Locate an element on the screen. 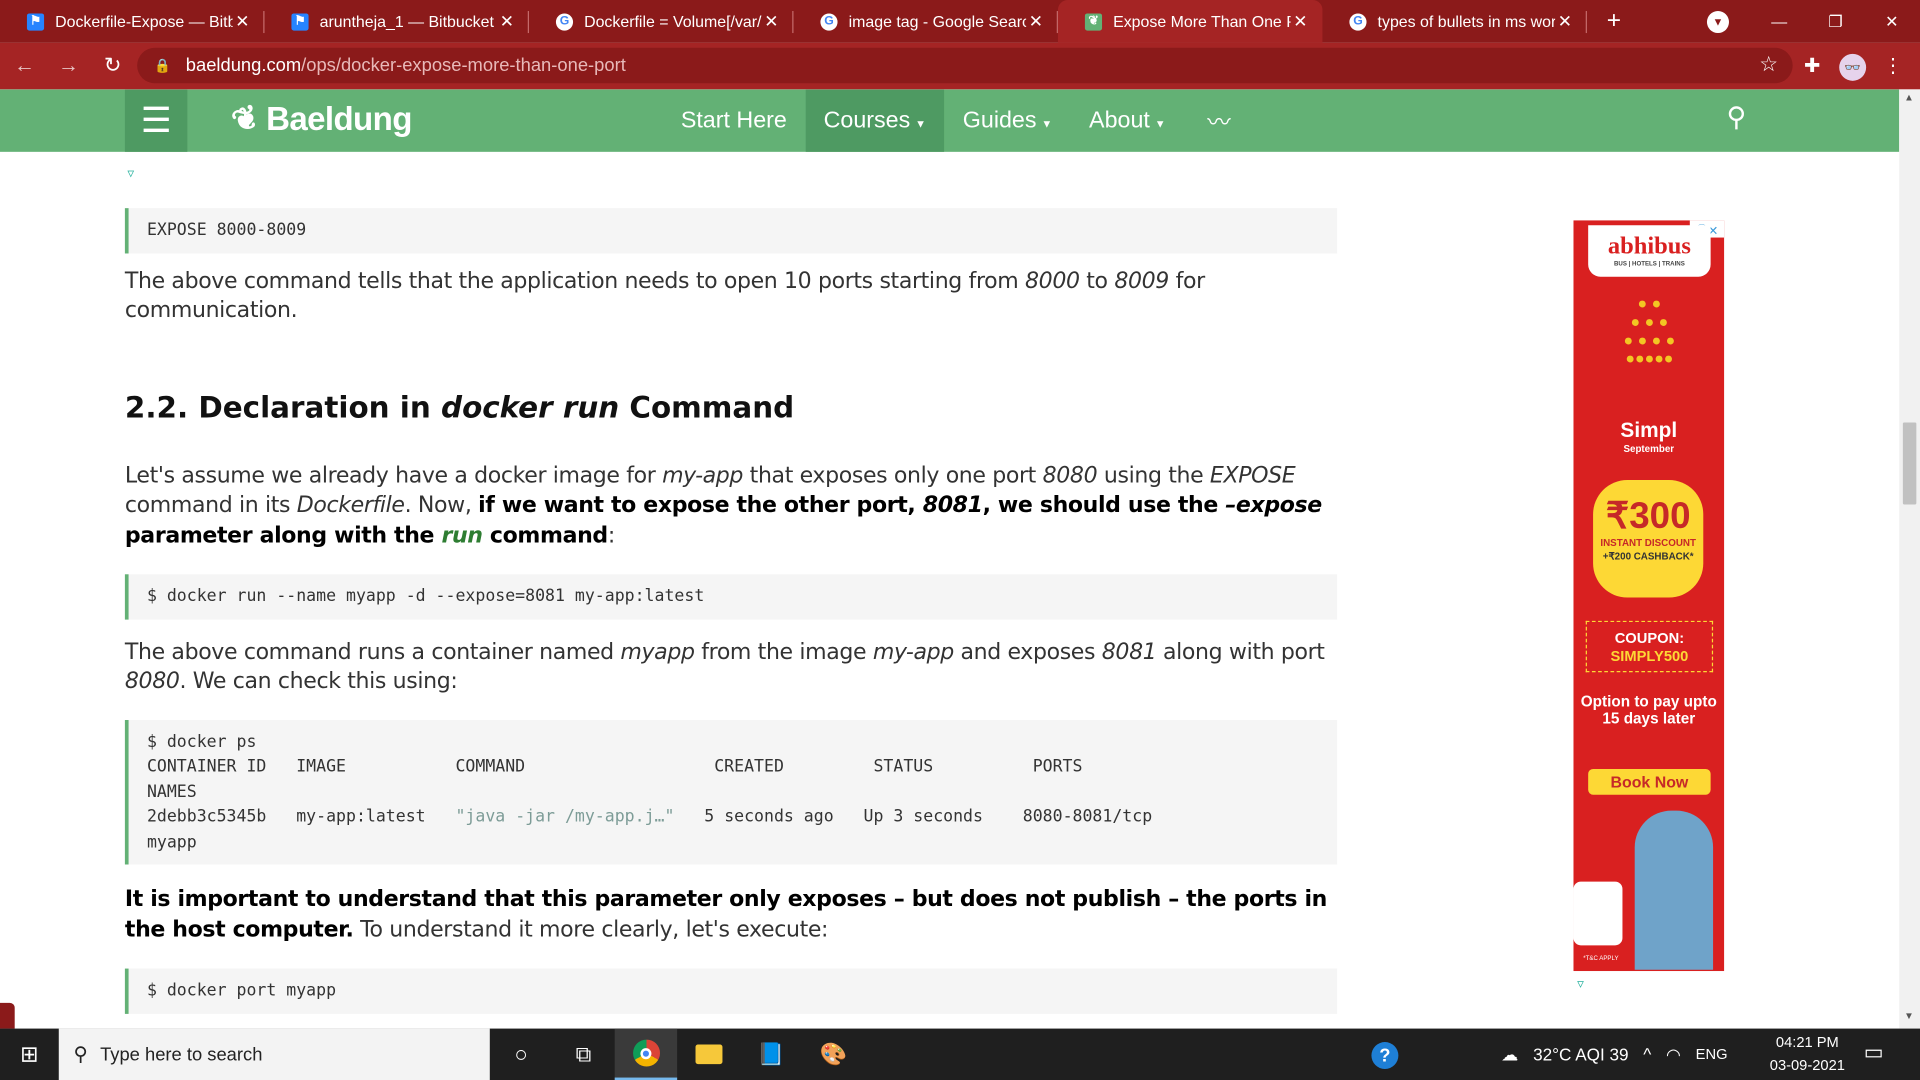 The image size is (1920, 1080). tab-title: image tag - Google Search is located at coordinates (937, 21).